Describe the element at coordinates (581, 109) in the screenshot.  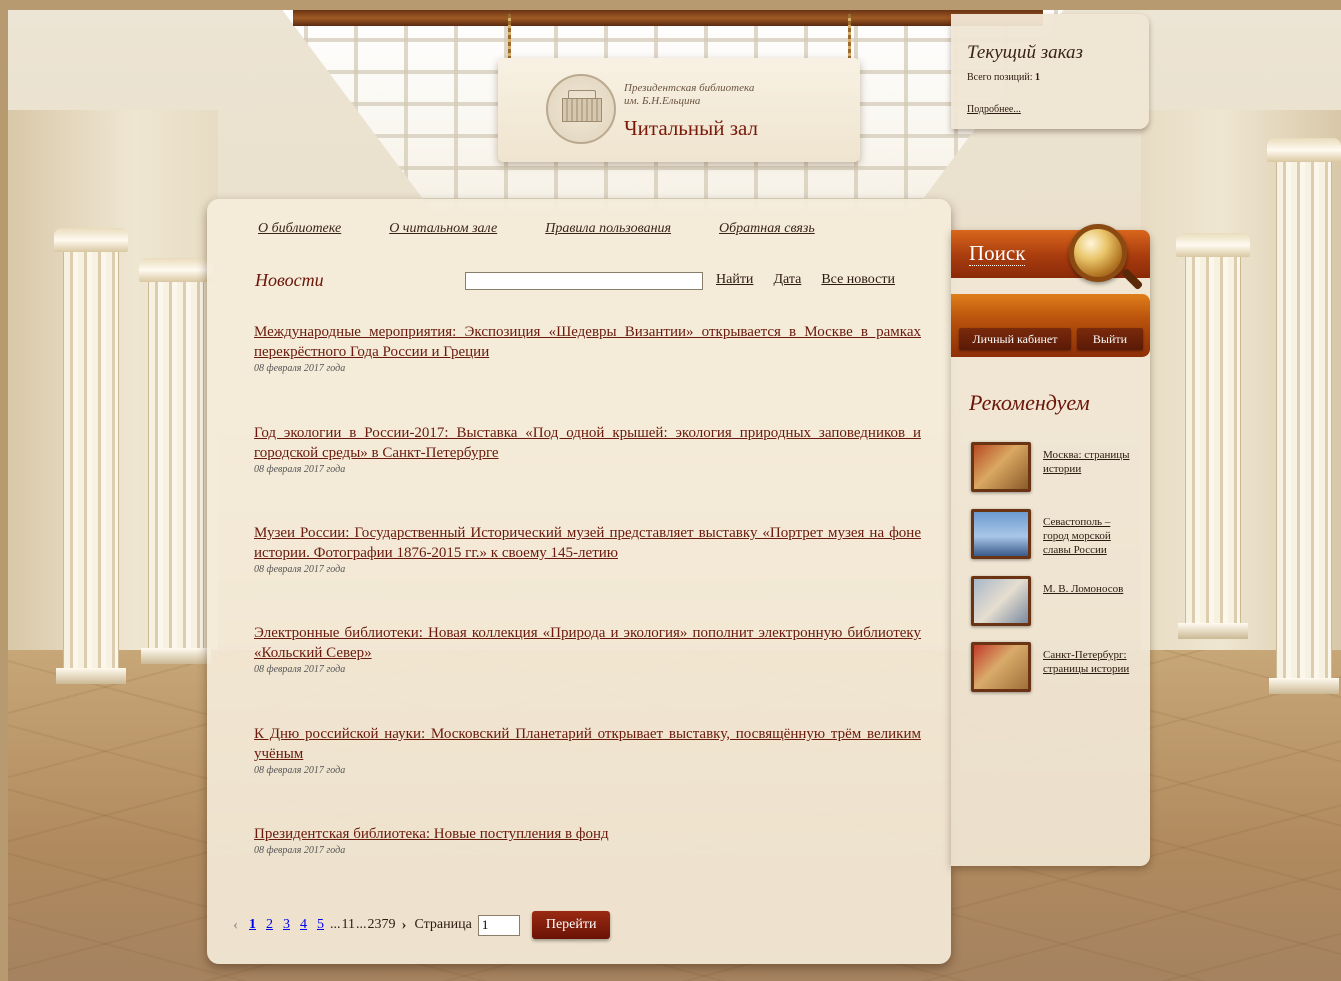
I see `library-emblem-icon` at that location.